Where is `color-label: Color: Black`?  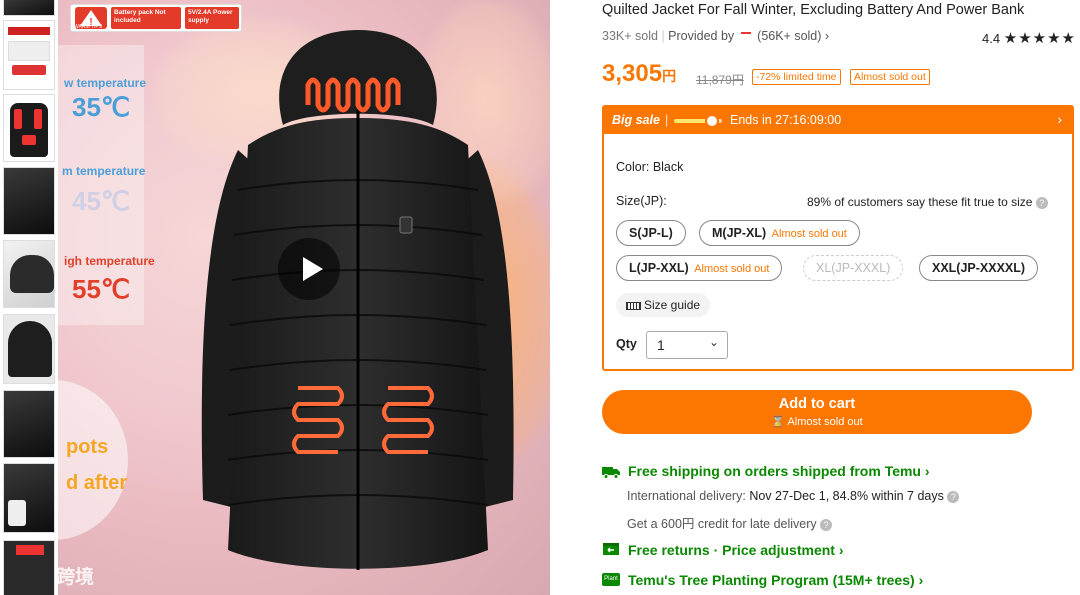 color-label: Color: Black is located at coordinates (650, 167).